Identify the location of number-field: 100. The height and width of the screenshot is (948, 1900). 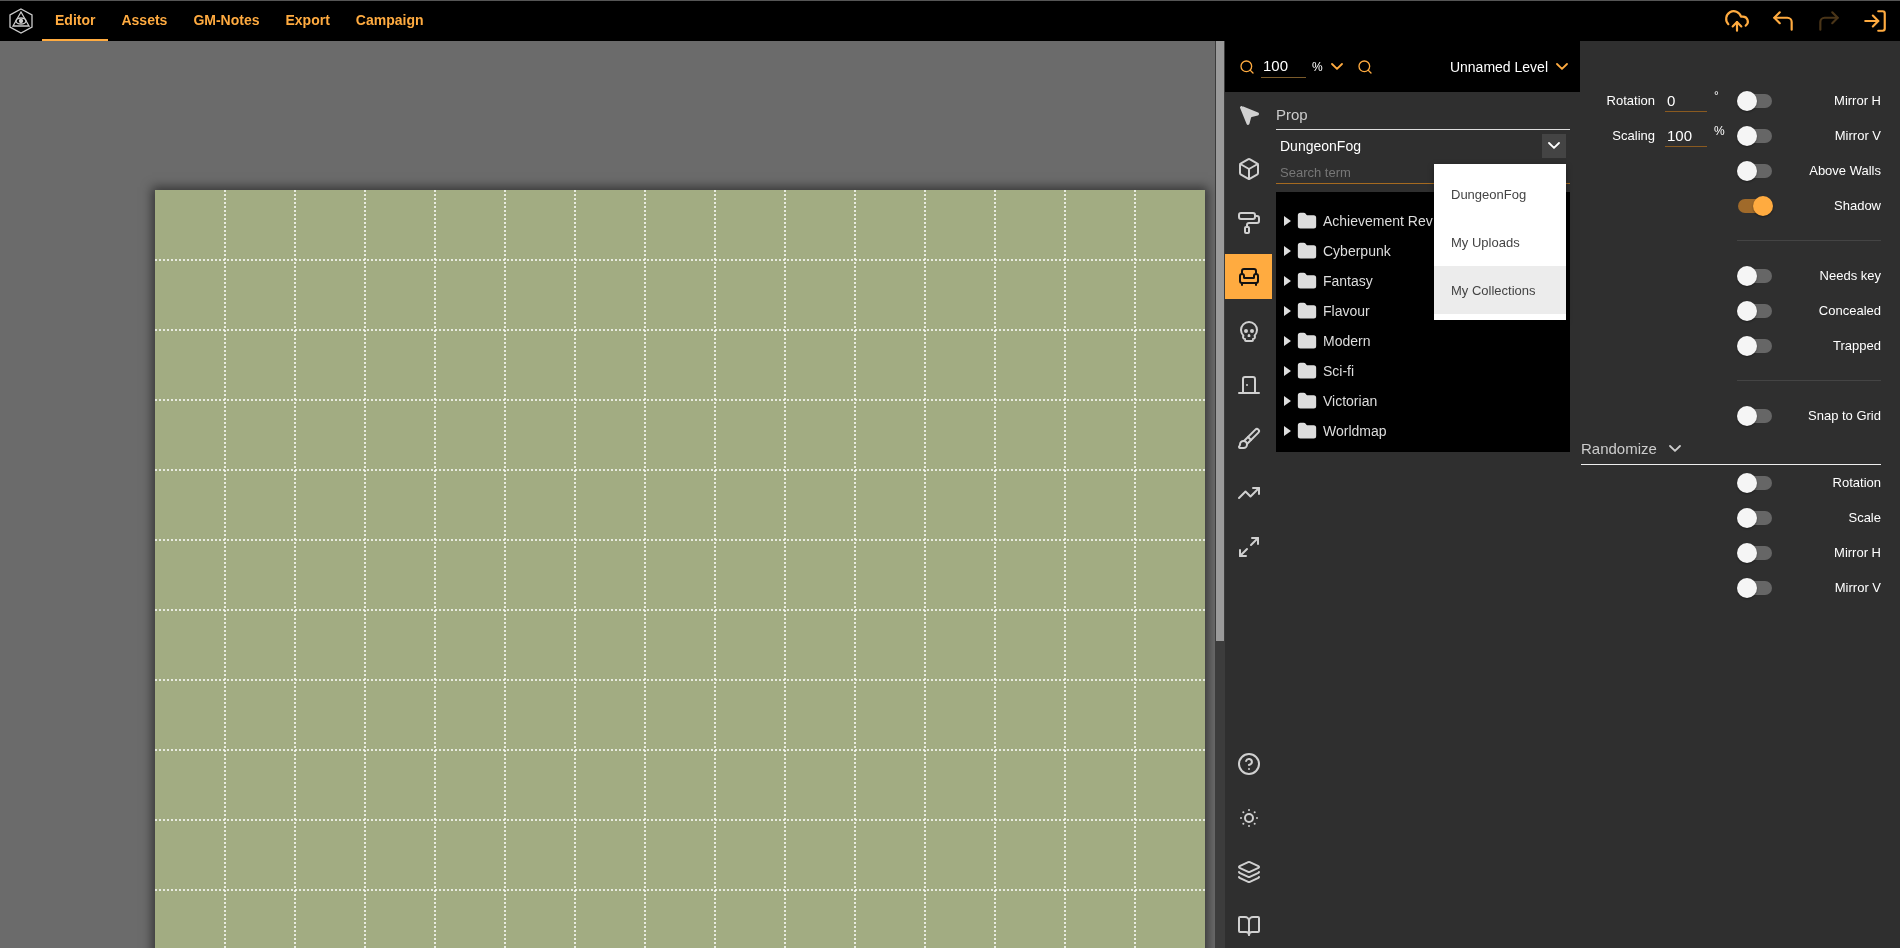
(1686, 135).